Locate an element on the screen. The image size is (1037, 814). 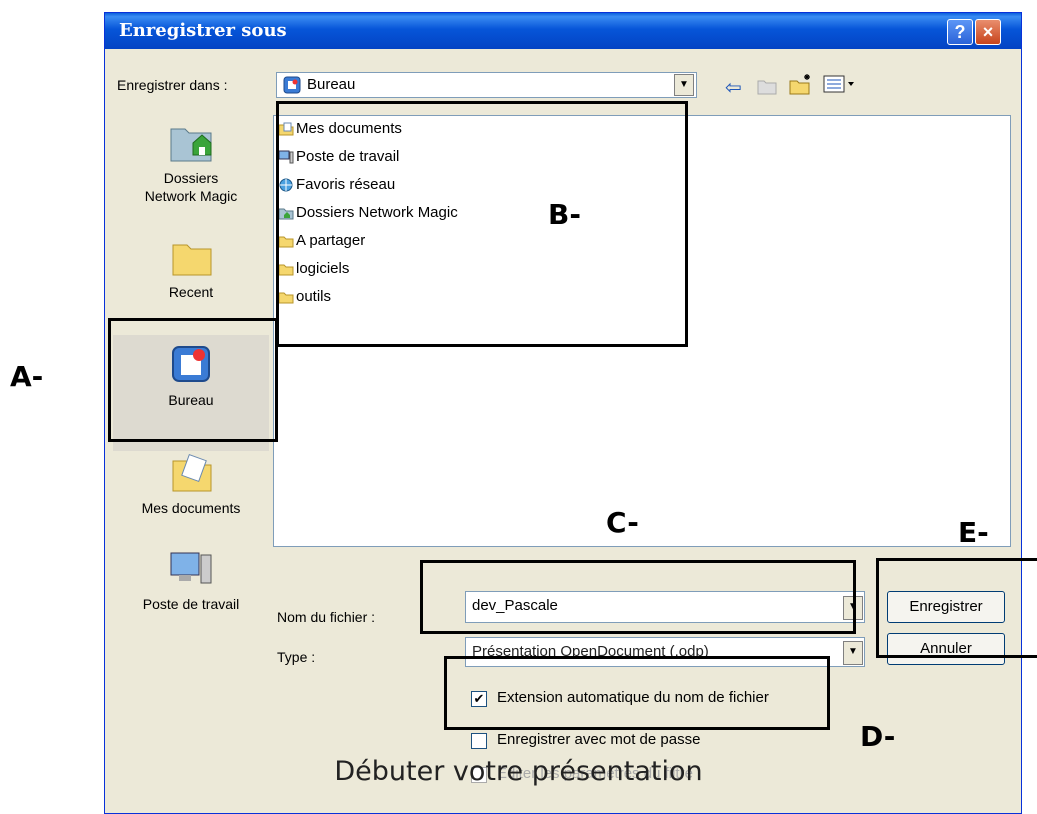
help-button: ? is located at coordinates (960, 32).